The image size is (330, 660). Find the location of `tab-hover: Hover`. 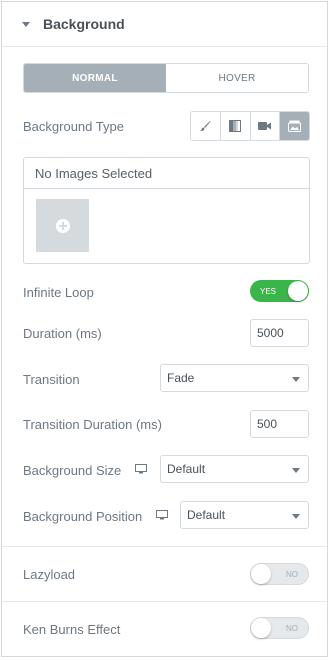

tab-hover: Hover is located at coordinates (237, 78).